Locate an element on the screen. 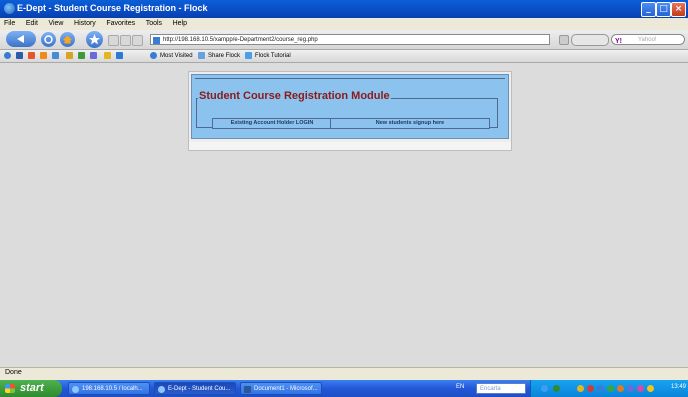 The image size is (688, 397). status-text: Done is located at coordinates (13, 372).